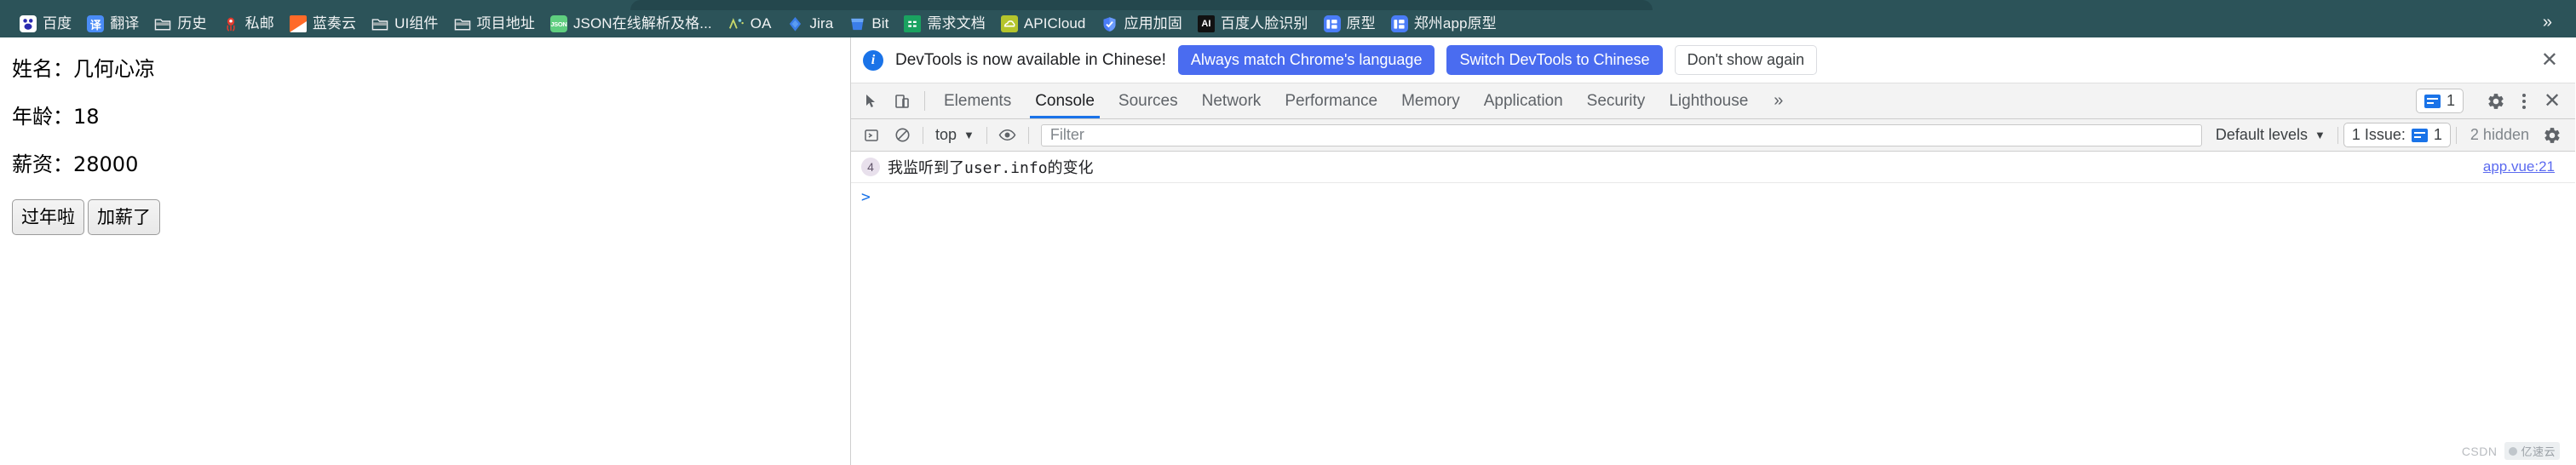 The height and width of the screenshot is (465, 2576). I want to click on hidden-messages-count: 2 hidden, so click(2500, 134).